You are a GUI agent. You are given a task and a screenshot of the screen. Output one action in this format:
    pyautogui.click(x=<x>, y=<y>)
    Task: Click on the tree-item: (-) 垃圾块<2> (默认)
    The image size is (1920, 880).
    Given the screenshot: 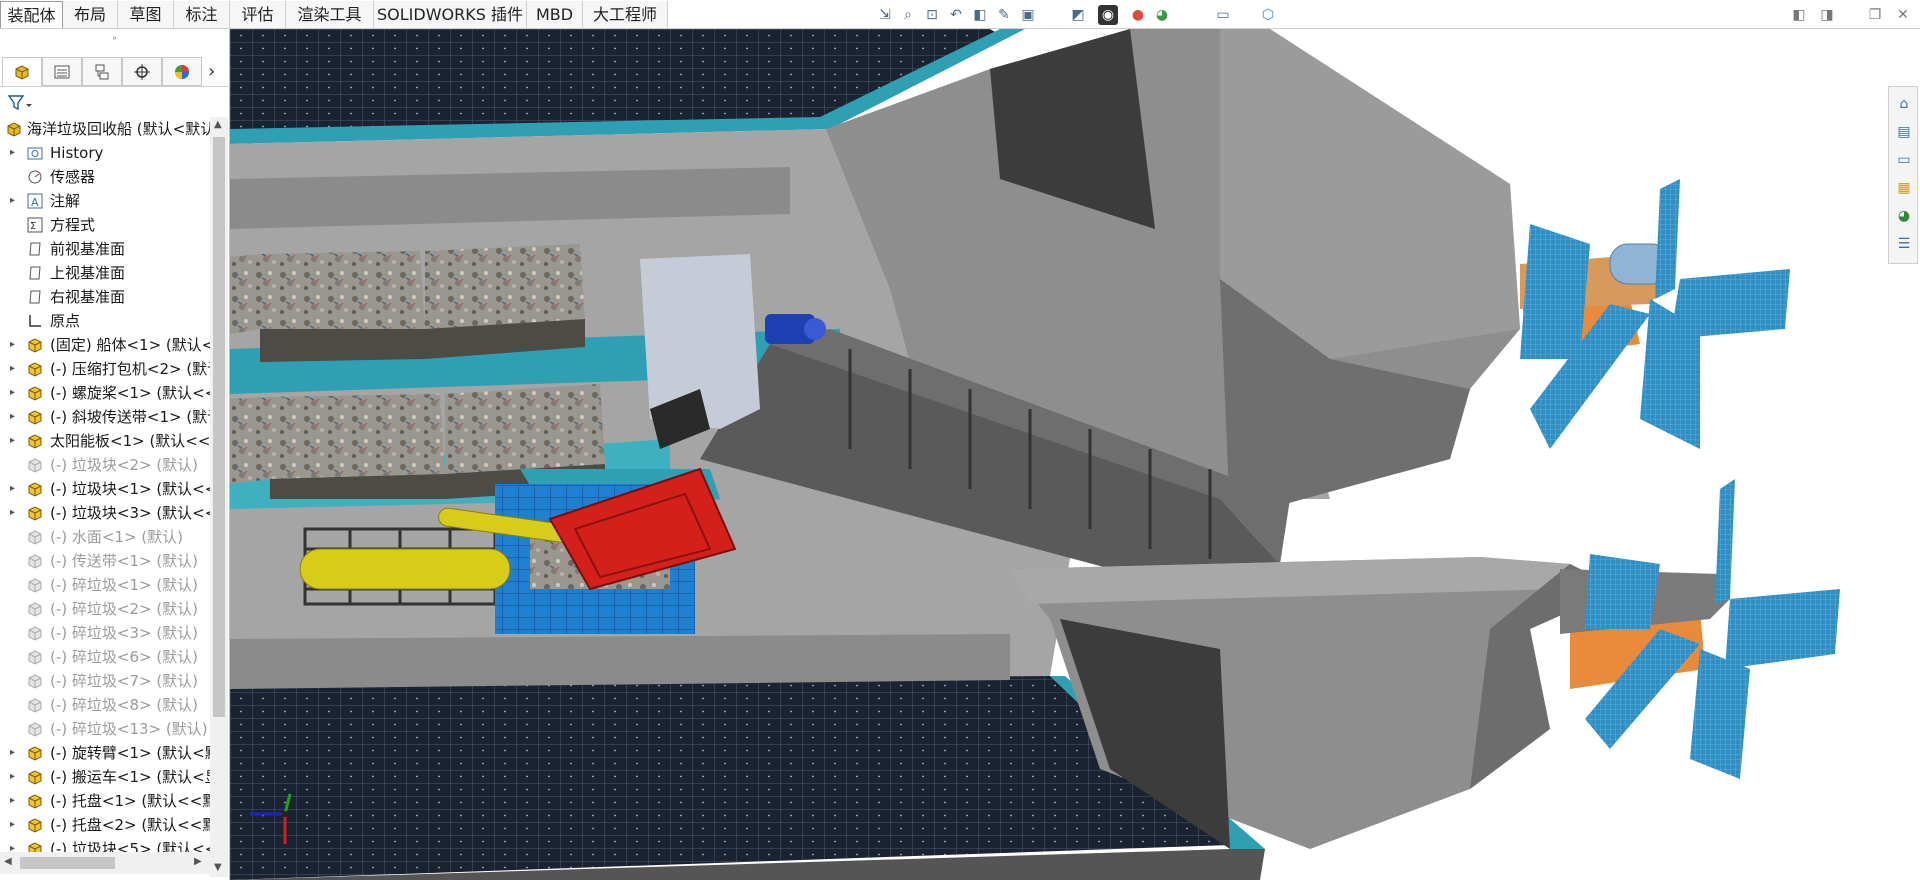 What is the action you would take?
    pyautogui.click(x=105, y=465)
    